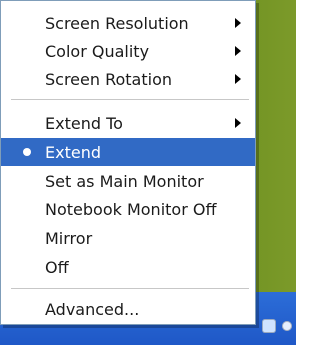 The width and height of the screenshot is (320, 345). I want to click on menu-item-label: Mirror, so click(69, 238).